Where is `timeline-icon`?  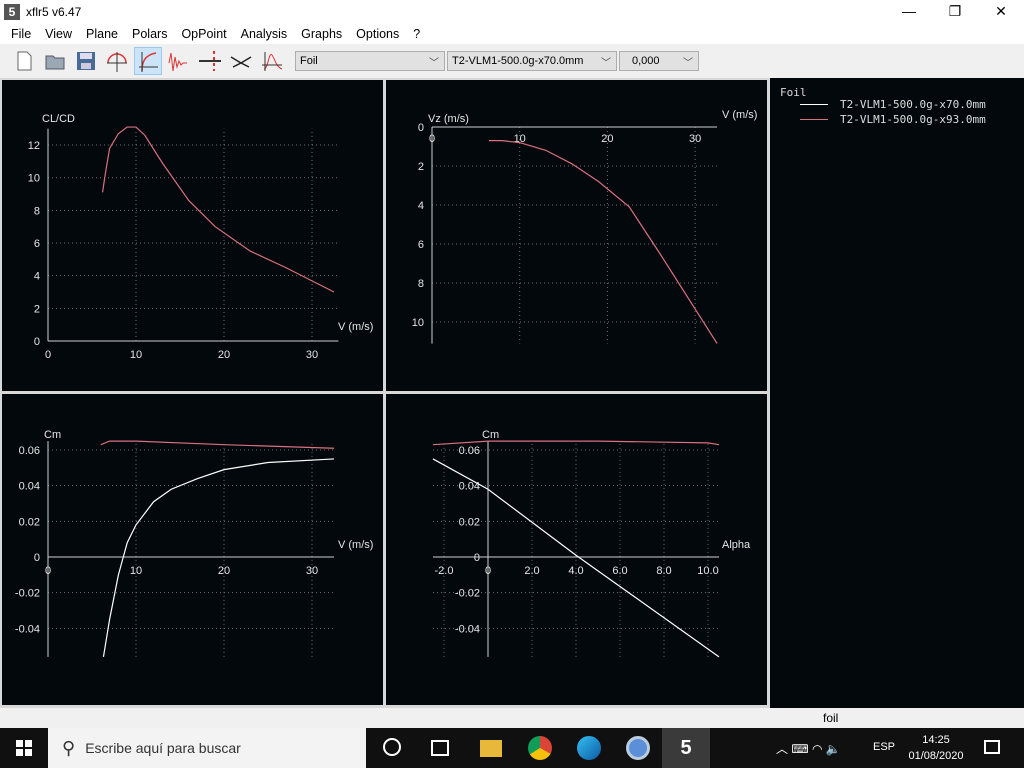 timeline-icon is located at coordinates (440, 748).